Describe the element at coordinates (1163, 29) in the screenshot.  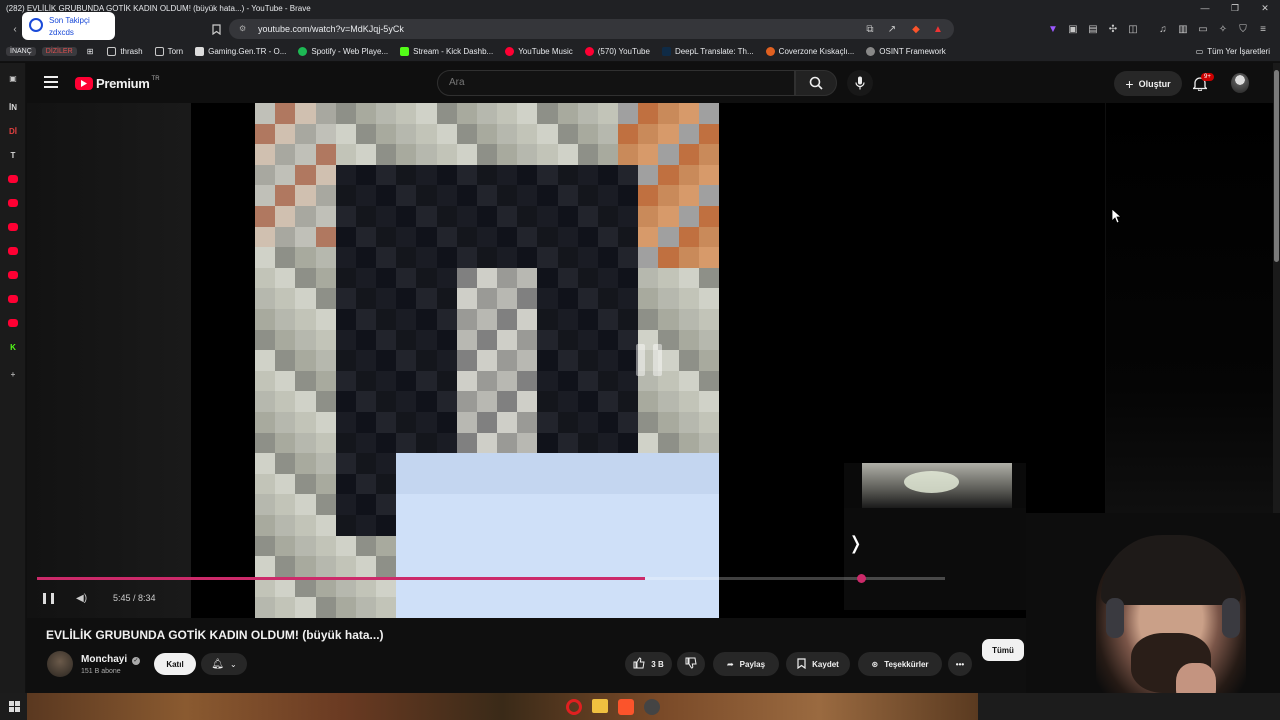
I see `media-icon: ♫` at that location.